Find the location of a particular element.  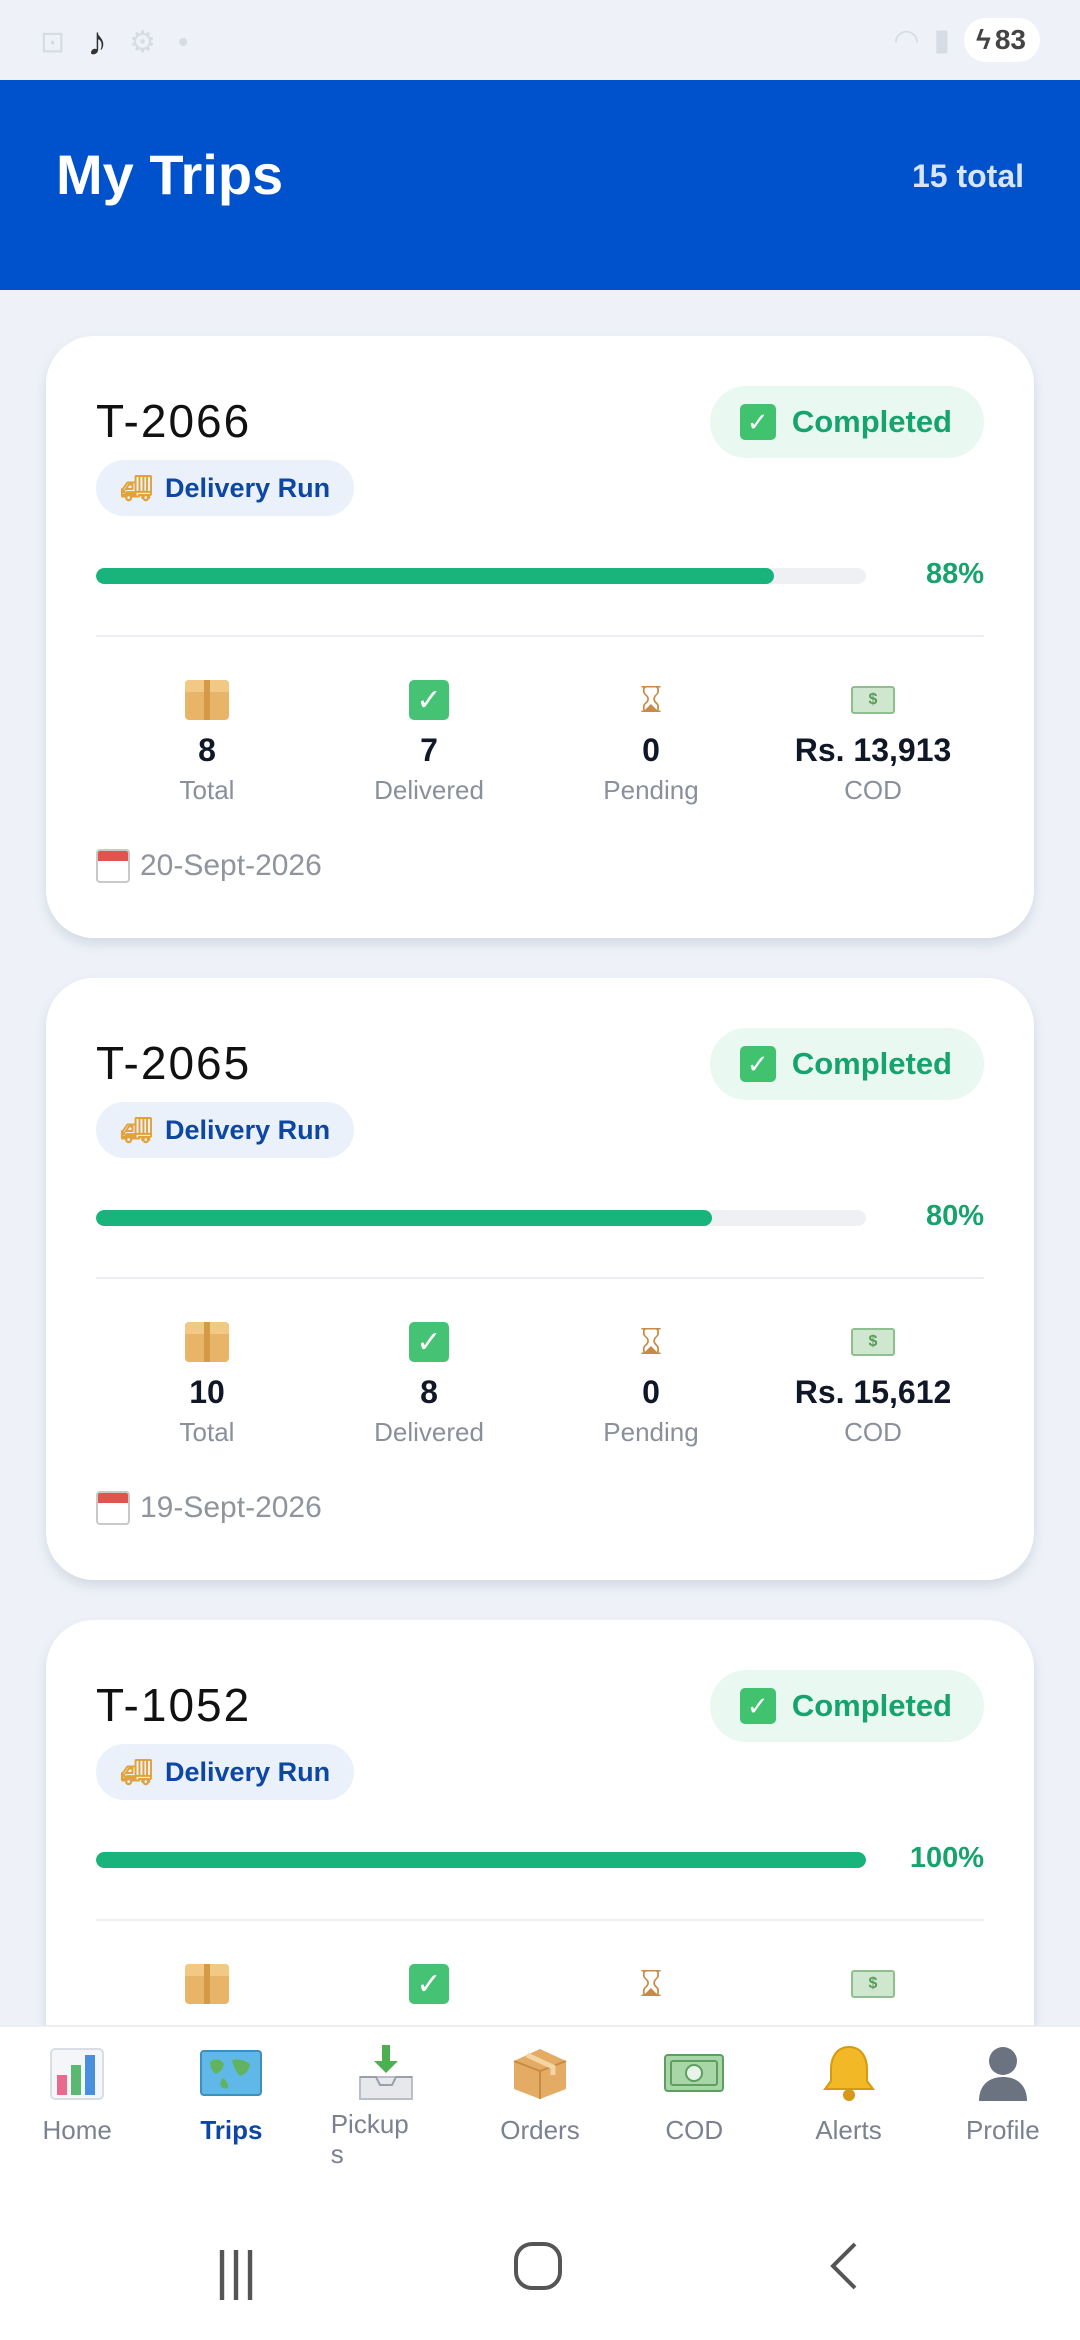

date-label: 20-Sept-2026 is located at coordinates (231, 865).